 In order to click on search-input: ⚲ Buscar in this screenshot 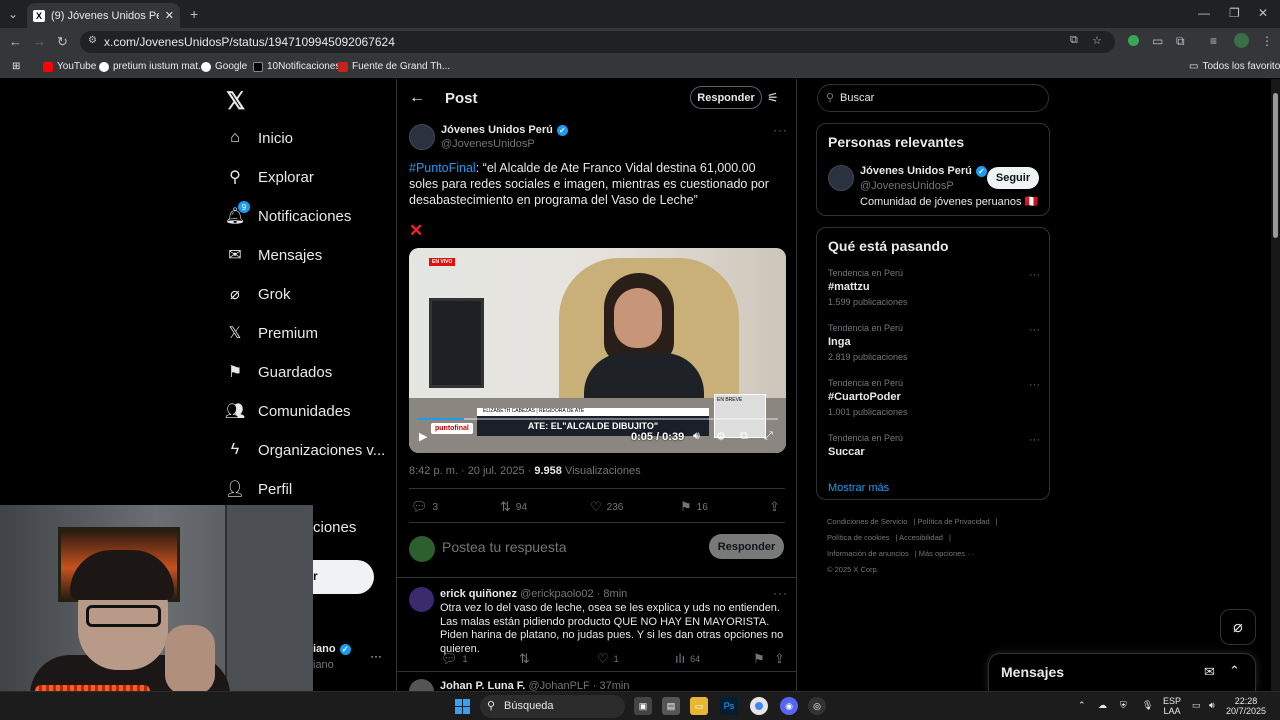, I will do `click(933, 98)`.